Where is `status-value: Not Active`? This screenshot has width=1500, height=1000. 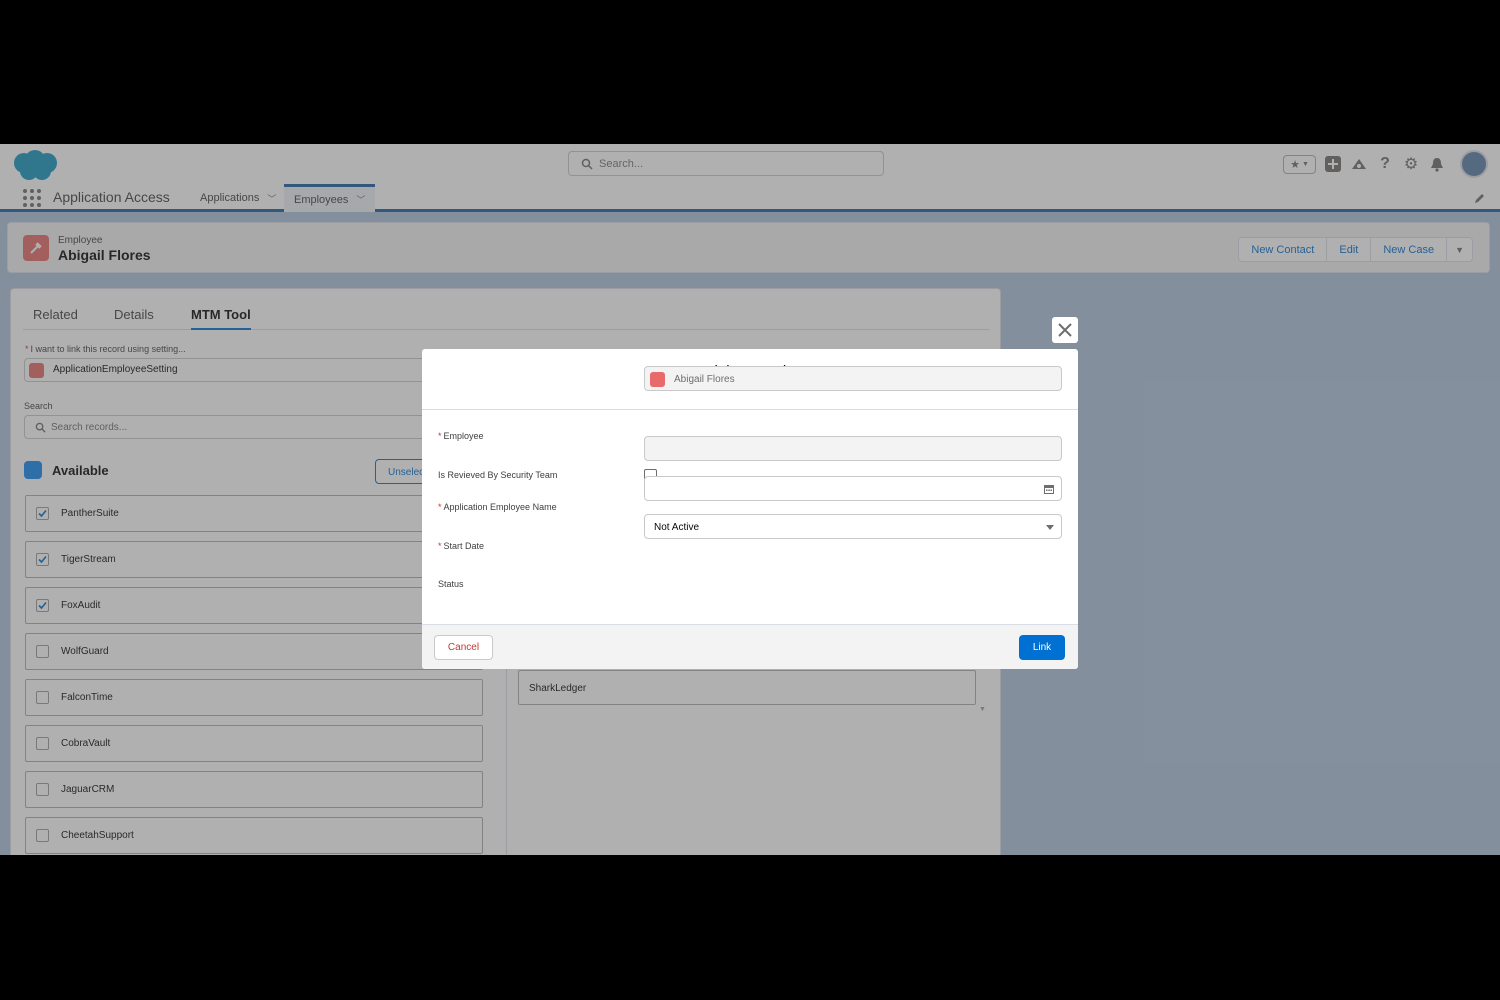 status-value: Not Active is located at coordinates (677, 527).